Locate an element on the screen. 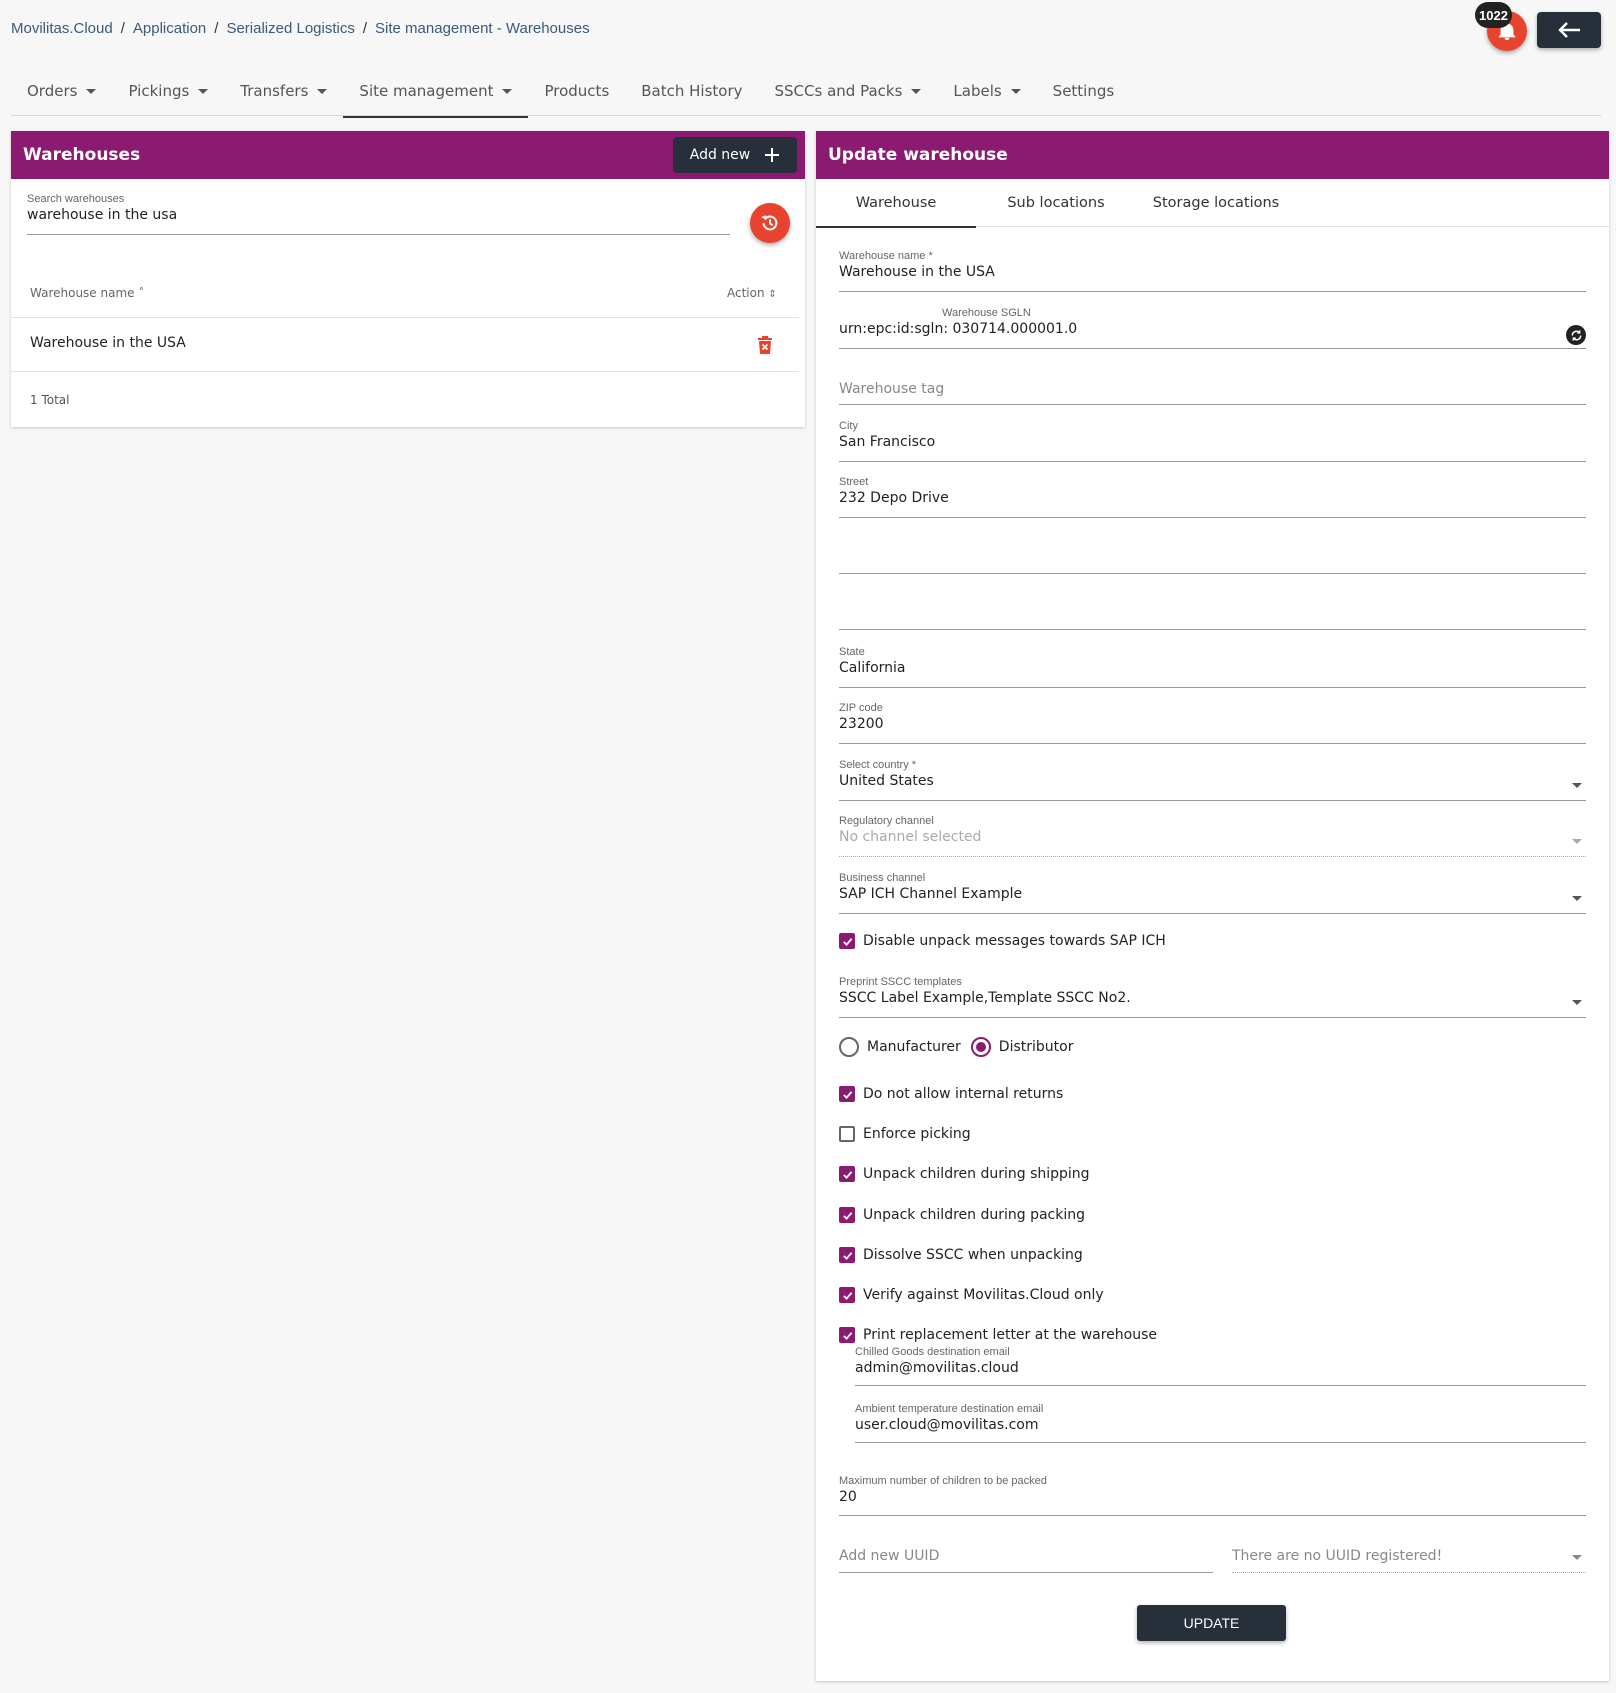 This screenshot has height=1693, width=1616. history-icon is located at coordinates (769, 223).